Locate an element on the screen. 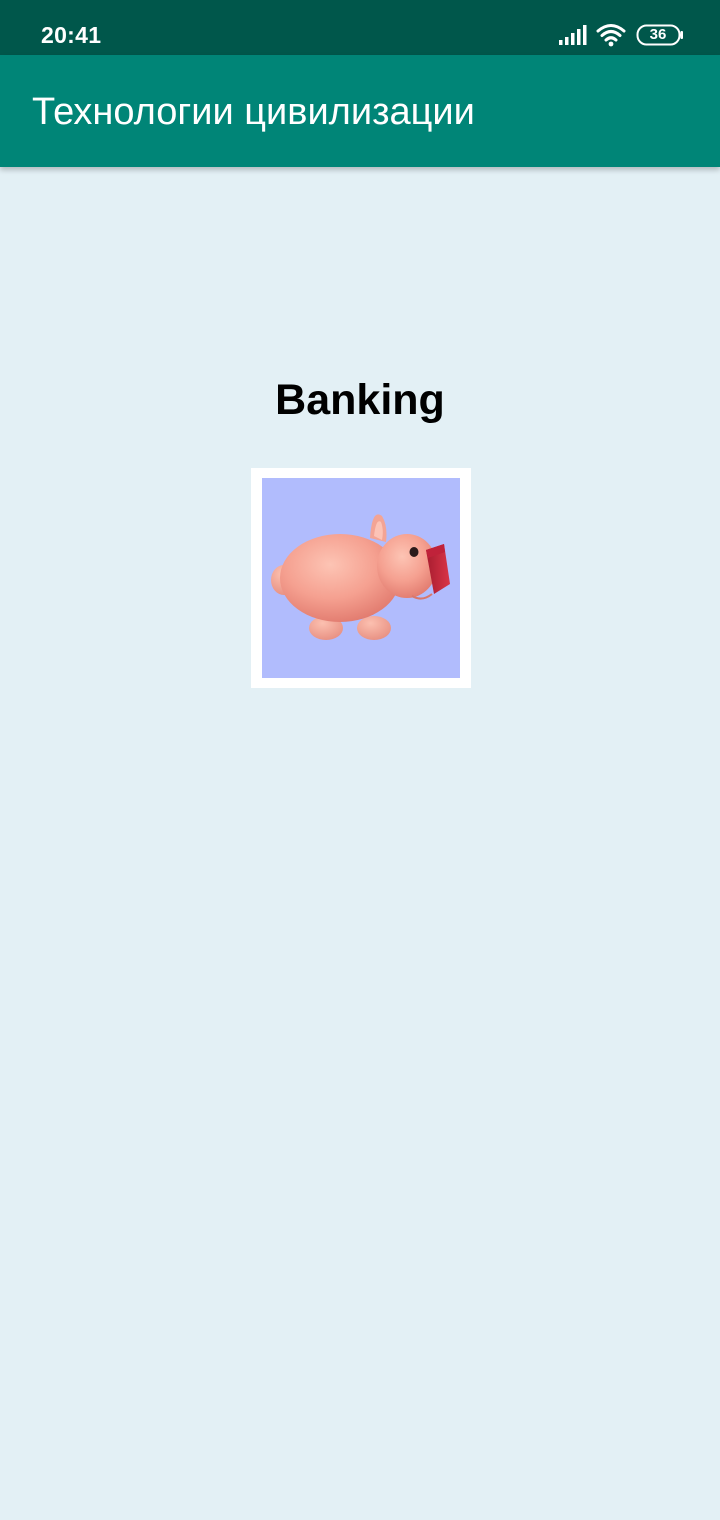 The width and height of the screenshot is (720, 1520). wifi-icon is located at coordinates (611, 35).